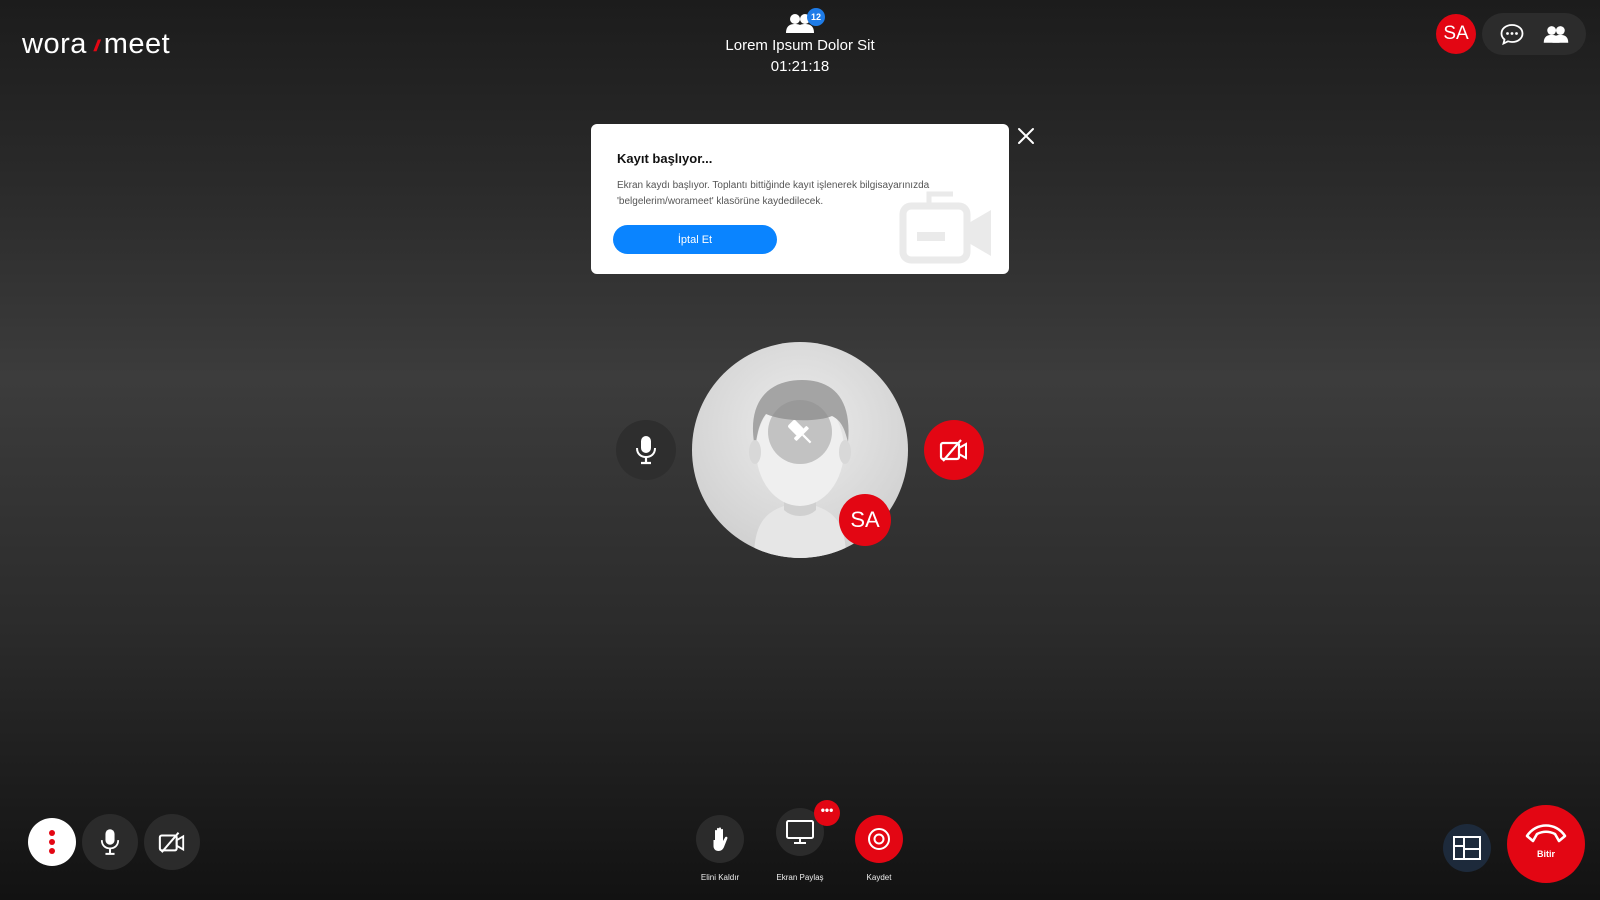 Image resolution: width=1600 pixels, height=900 pixels. Describe the element at coordinates (1546, 844) in the screenshot. I see `end-call-button: Bitir` at that location.